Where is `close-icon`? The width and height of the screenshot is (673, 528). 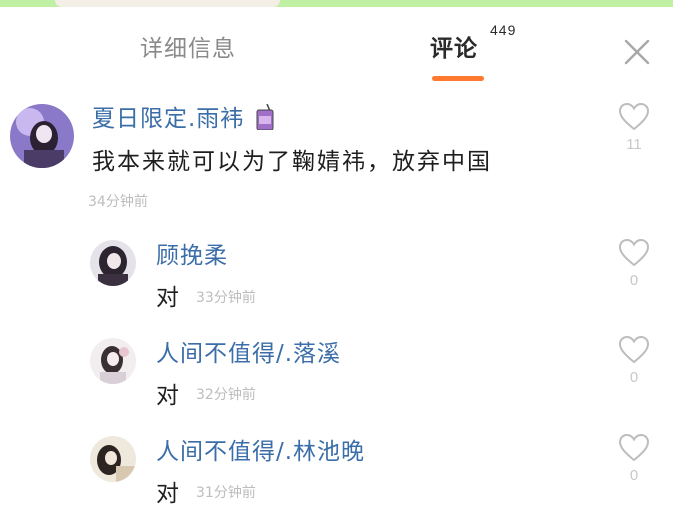
close-icon is located at coordinates (637, 52).